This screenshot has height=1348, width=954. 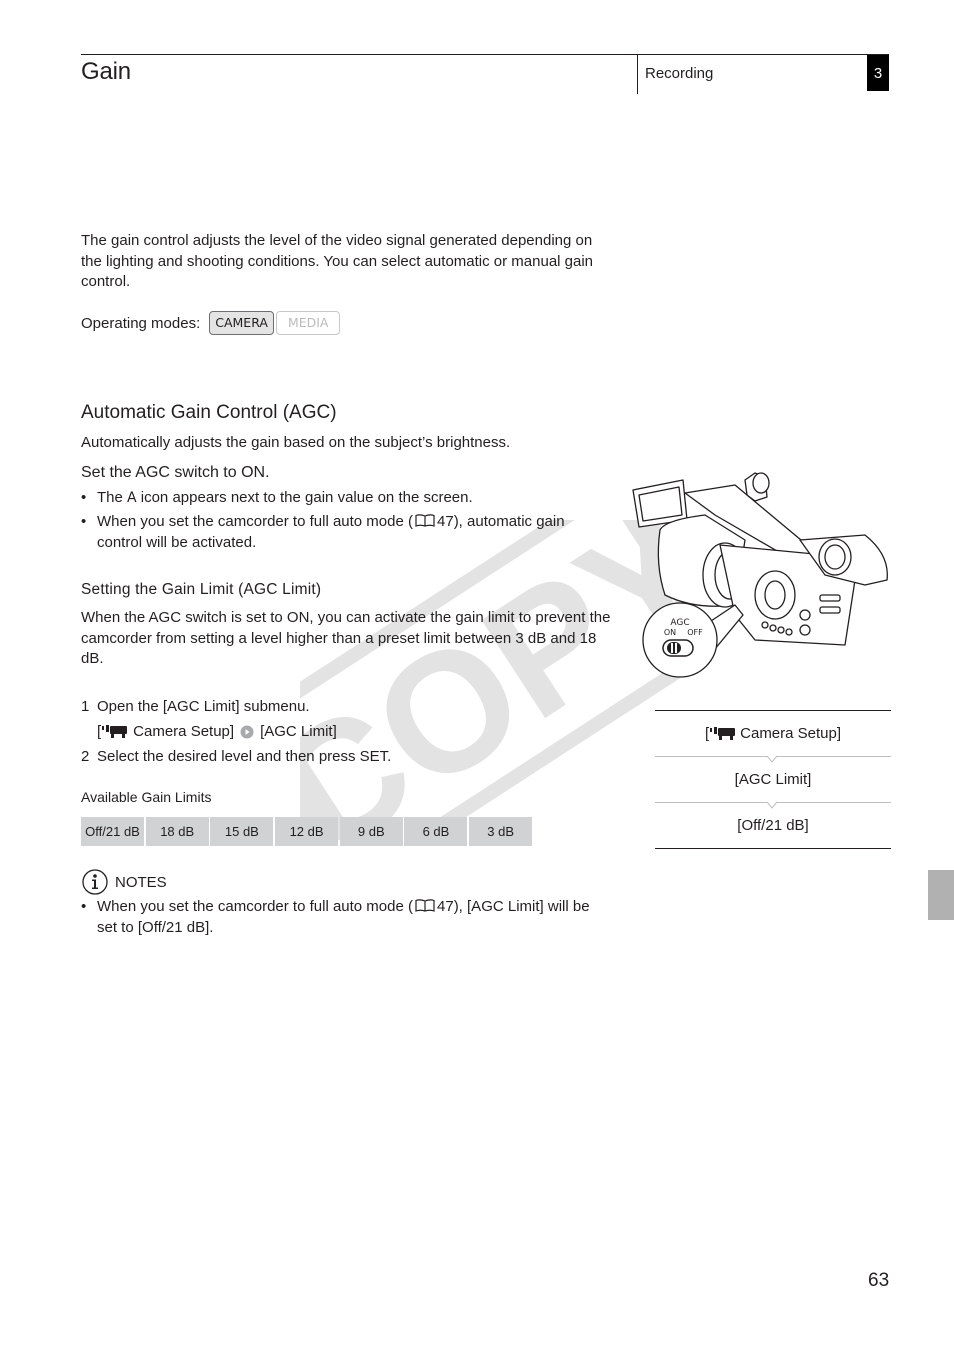 I want to click on step-number: 2, so click(x=85, y=756).